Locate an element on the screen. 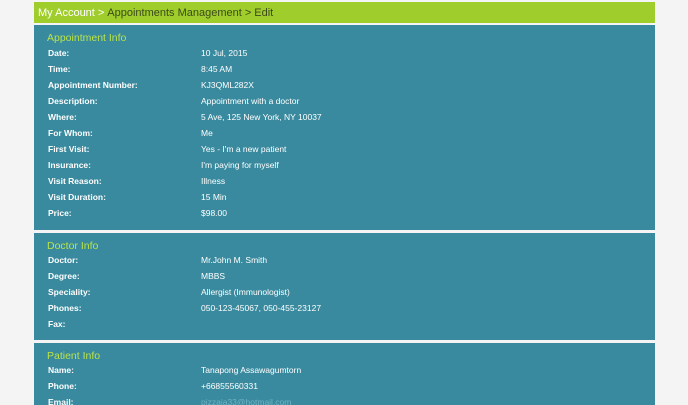 The height and width of the screenshot is (405, 688). field-value: MBBS is located at coordinates (213, 276).